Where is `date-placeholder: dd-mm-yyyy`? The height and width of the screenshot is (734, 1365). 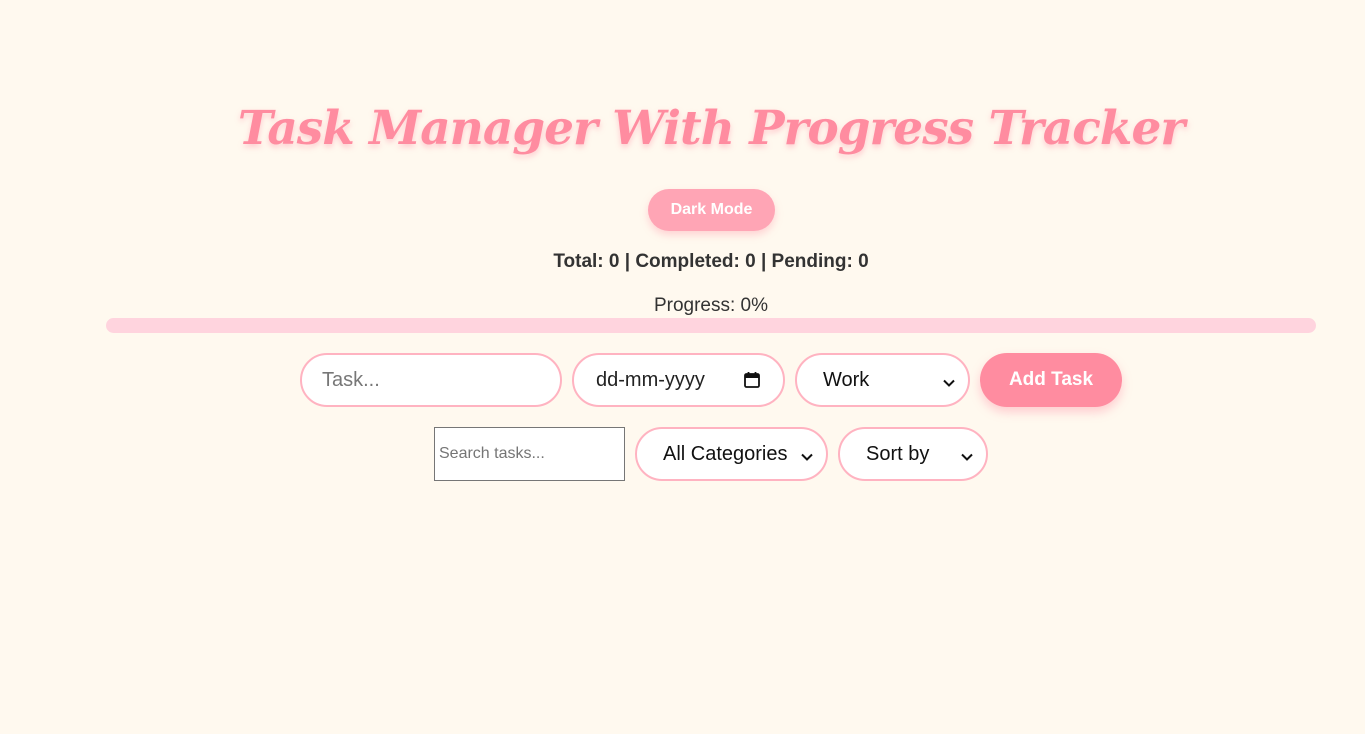
date-placeholder: dd-mm-yyyy is located at coordinates (650, 379).